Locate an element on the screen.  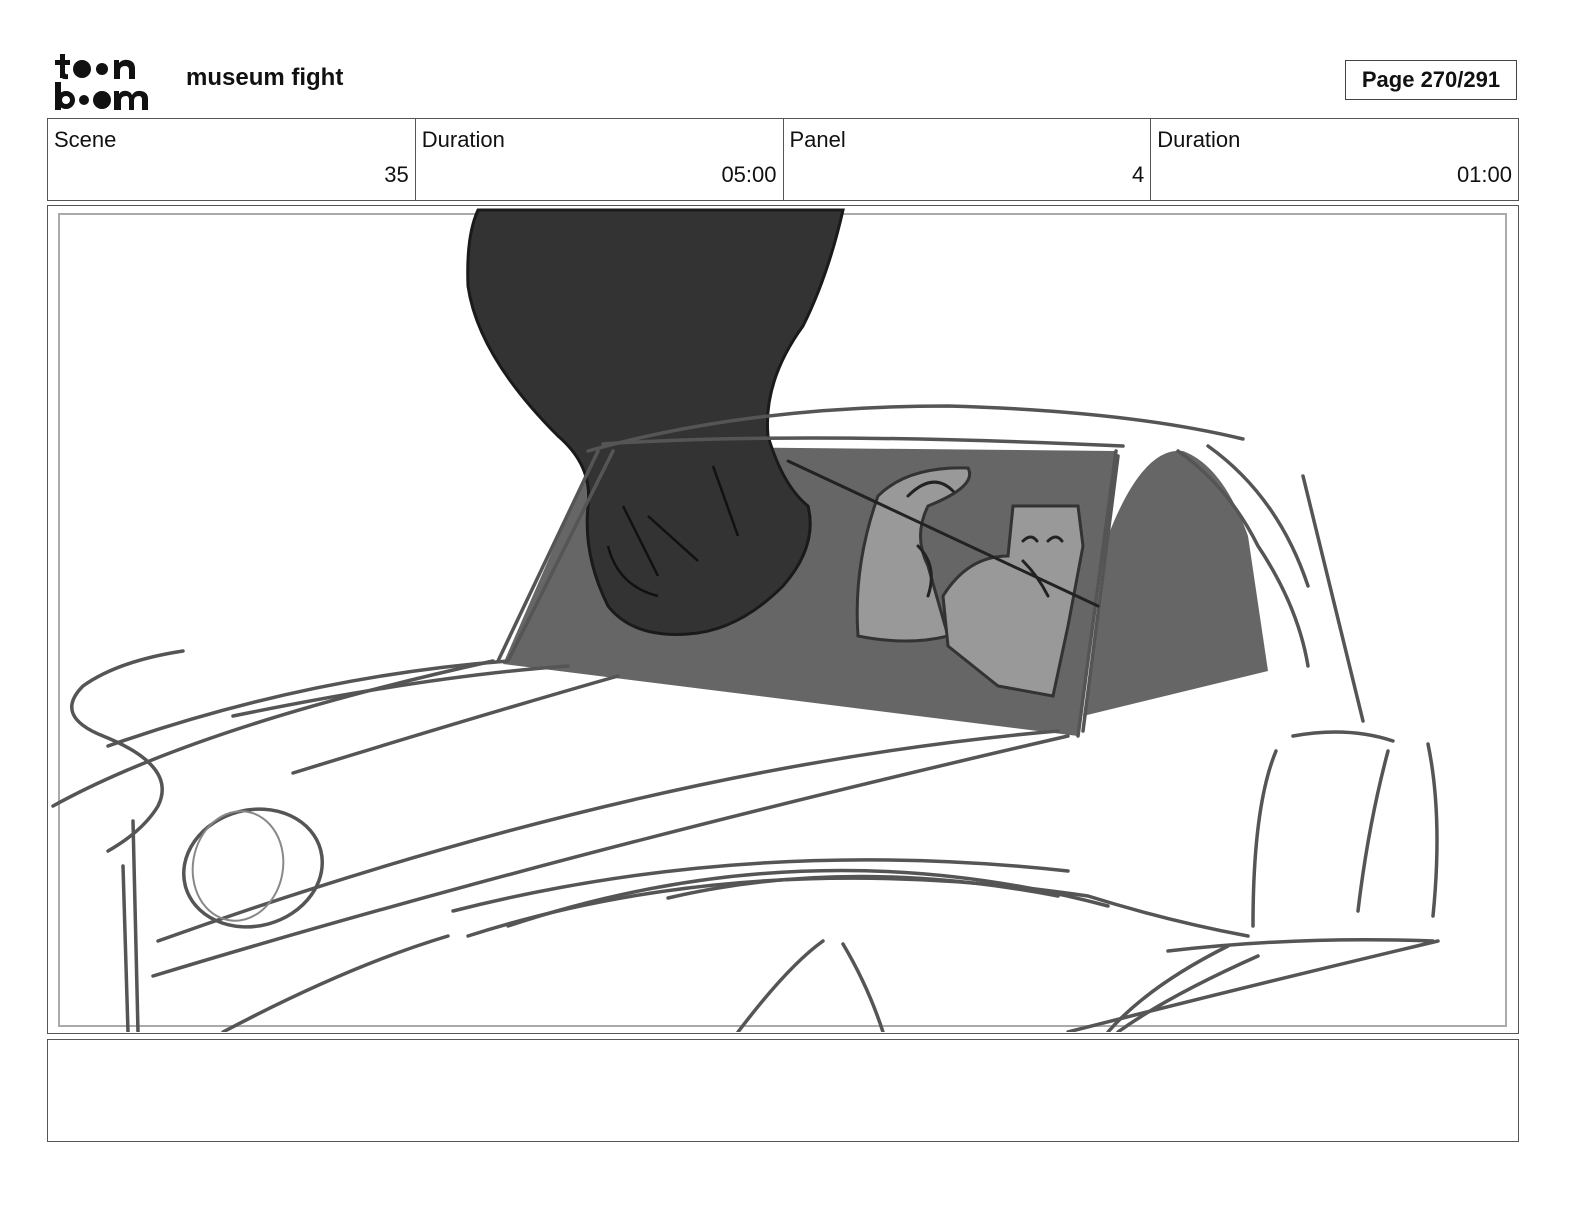
toonboom-logo is located at coordinates (101, 82).